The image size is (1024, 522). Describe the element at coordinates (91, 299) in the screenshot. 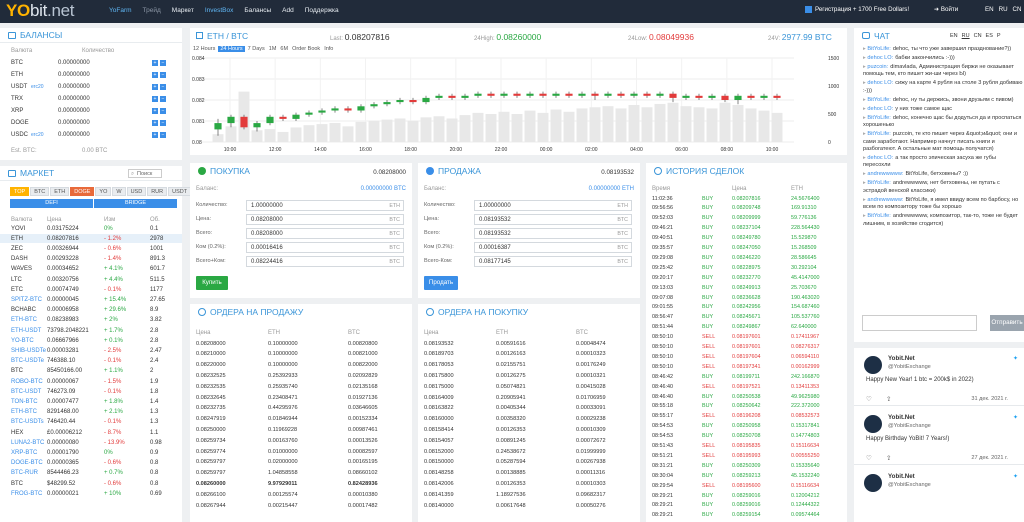

I see `market-row: SPITZ-BTC 0.00000045 + 15.4% 27.65` at that location.